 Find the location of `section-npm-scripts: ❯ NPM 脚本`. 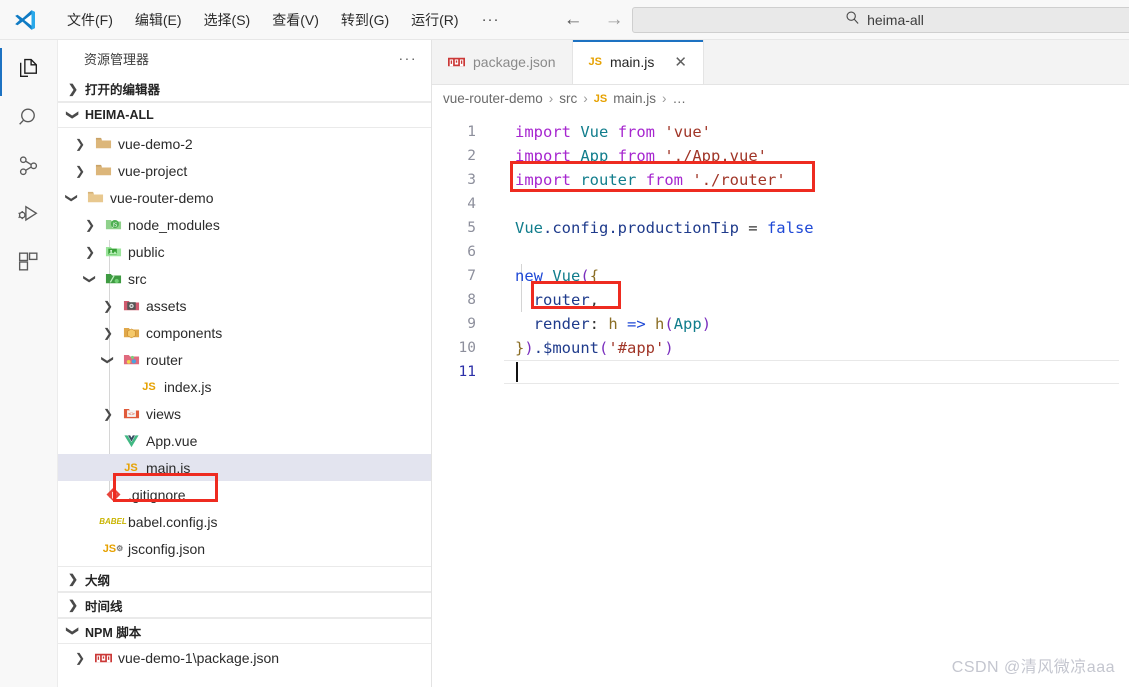

section-npm-scripts: ❯ NPM 脚本 is located at coordinates (244, 631).